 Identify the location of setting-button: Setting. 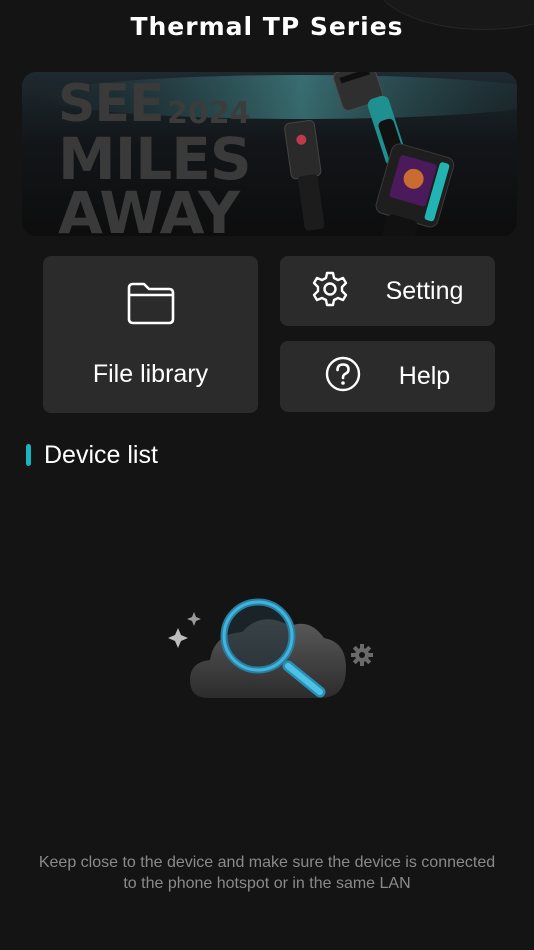
(387, 291).